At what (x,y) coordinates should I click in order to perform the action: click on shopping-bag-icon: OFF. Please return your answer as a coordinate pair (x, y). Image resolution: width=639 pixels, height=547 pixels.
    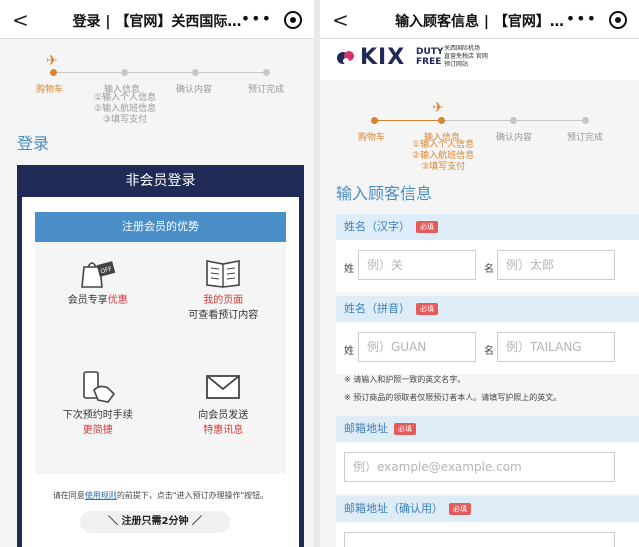
    Looking at the image, I should click on (98, 274).